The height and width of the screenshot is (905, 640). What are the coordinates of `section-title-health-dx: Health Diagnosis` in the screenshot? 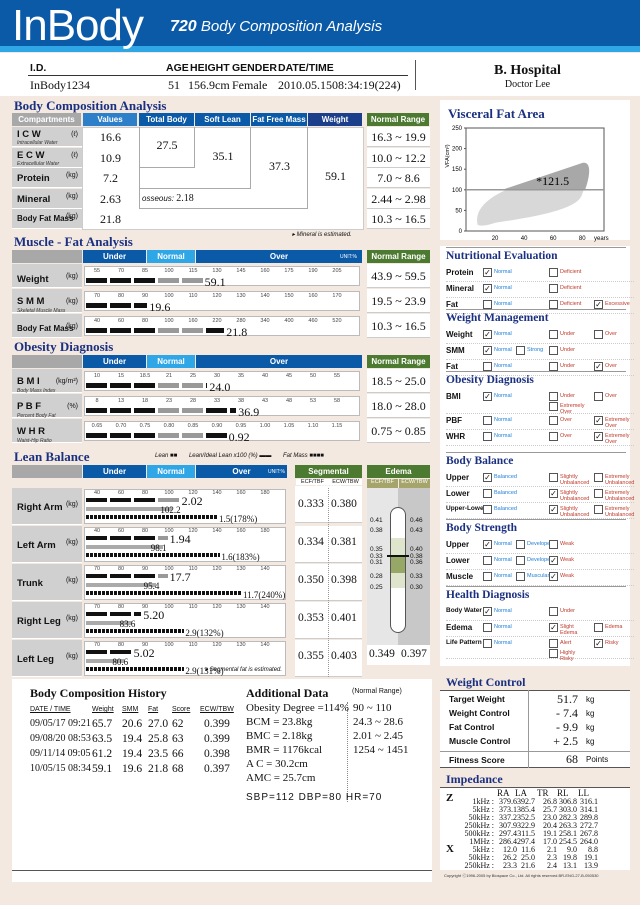 It's located at (488, 595).